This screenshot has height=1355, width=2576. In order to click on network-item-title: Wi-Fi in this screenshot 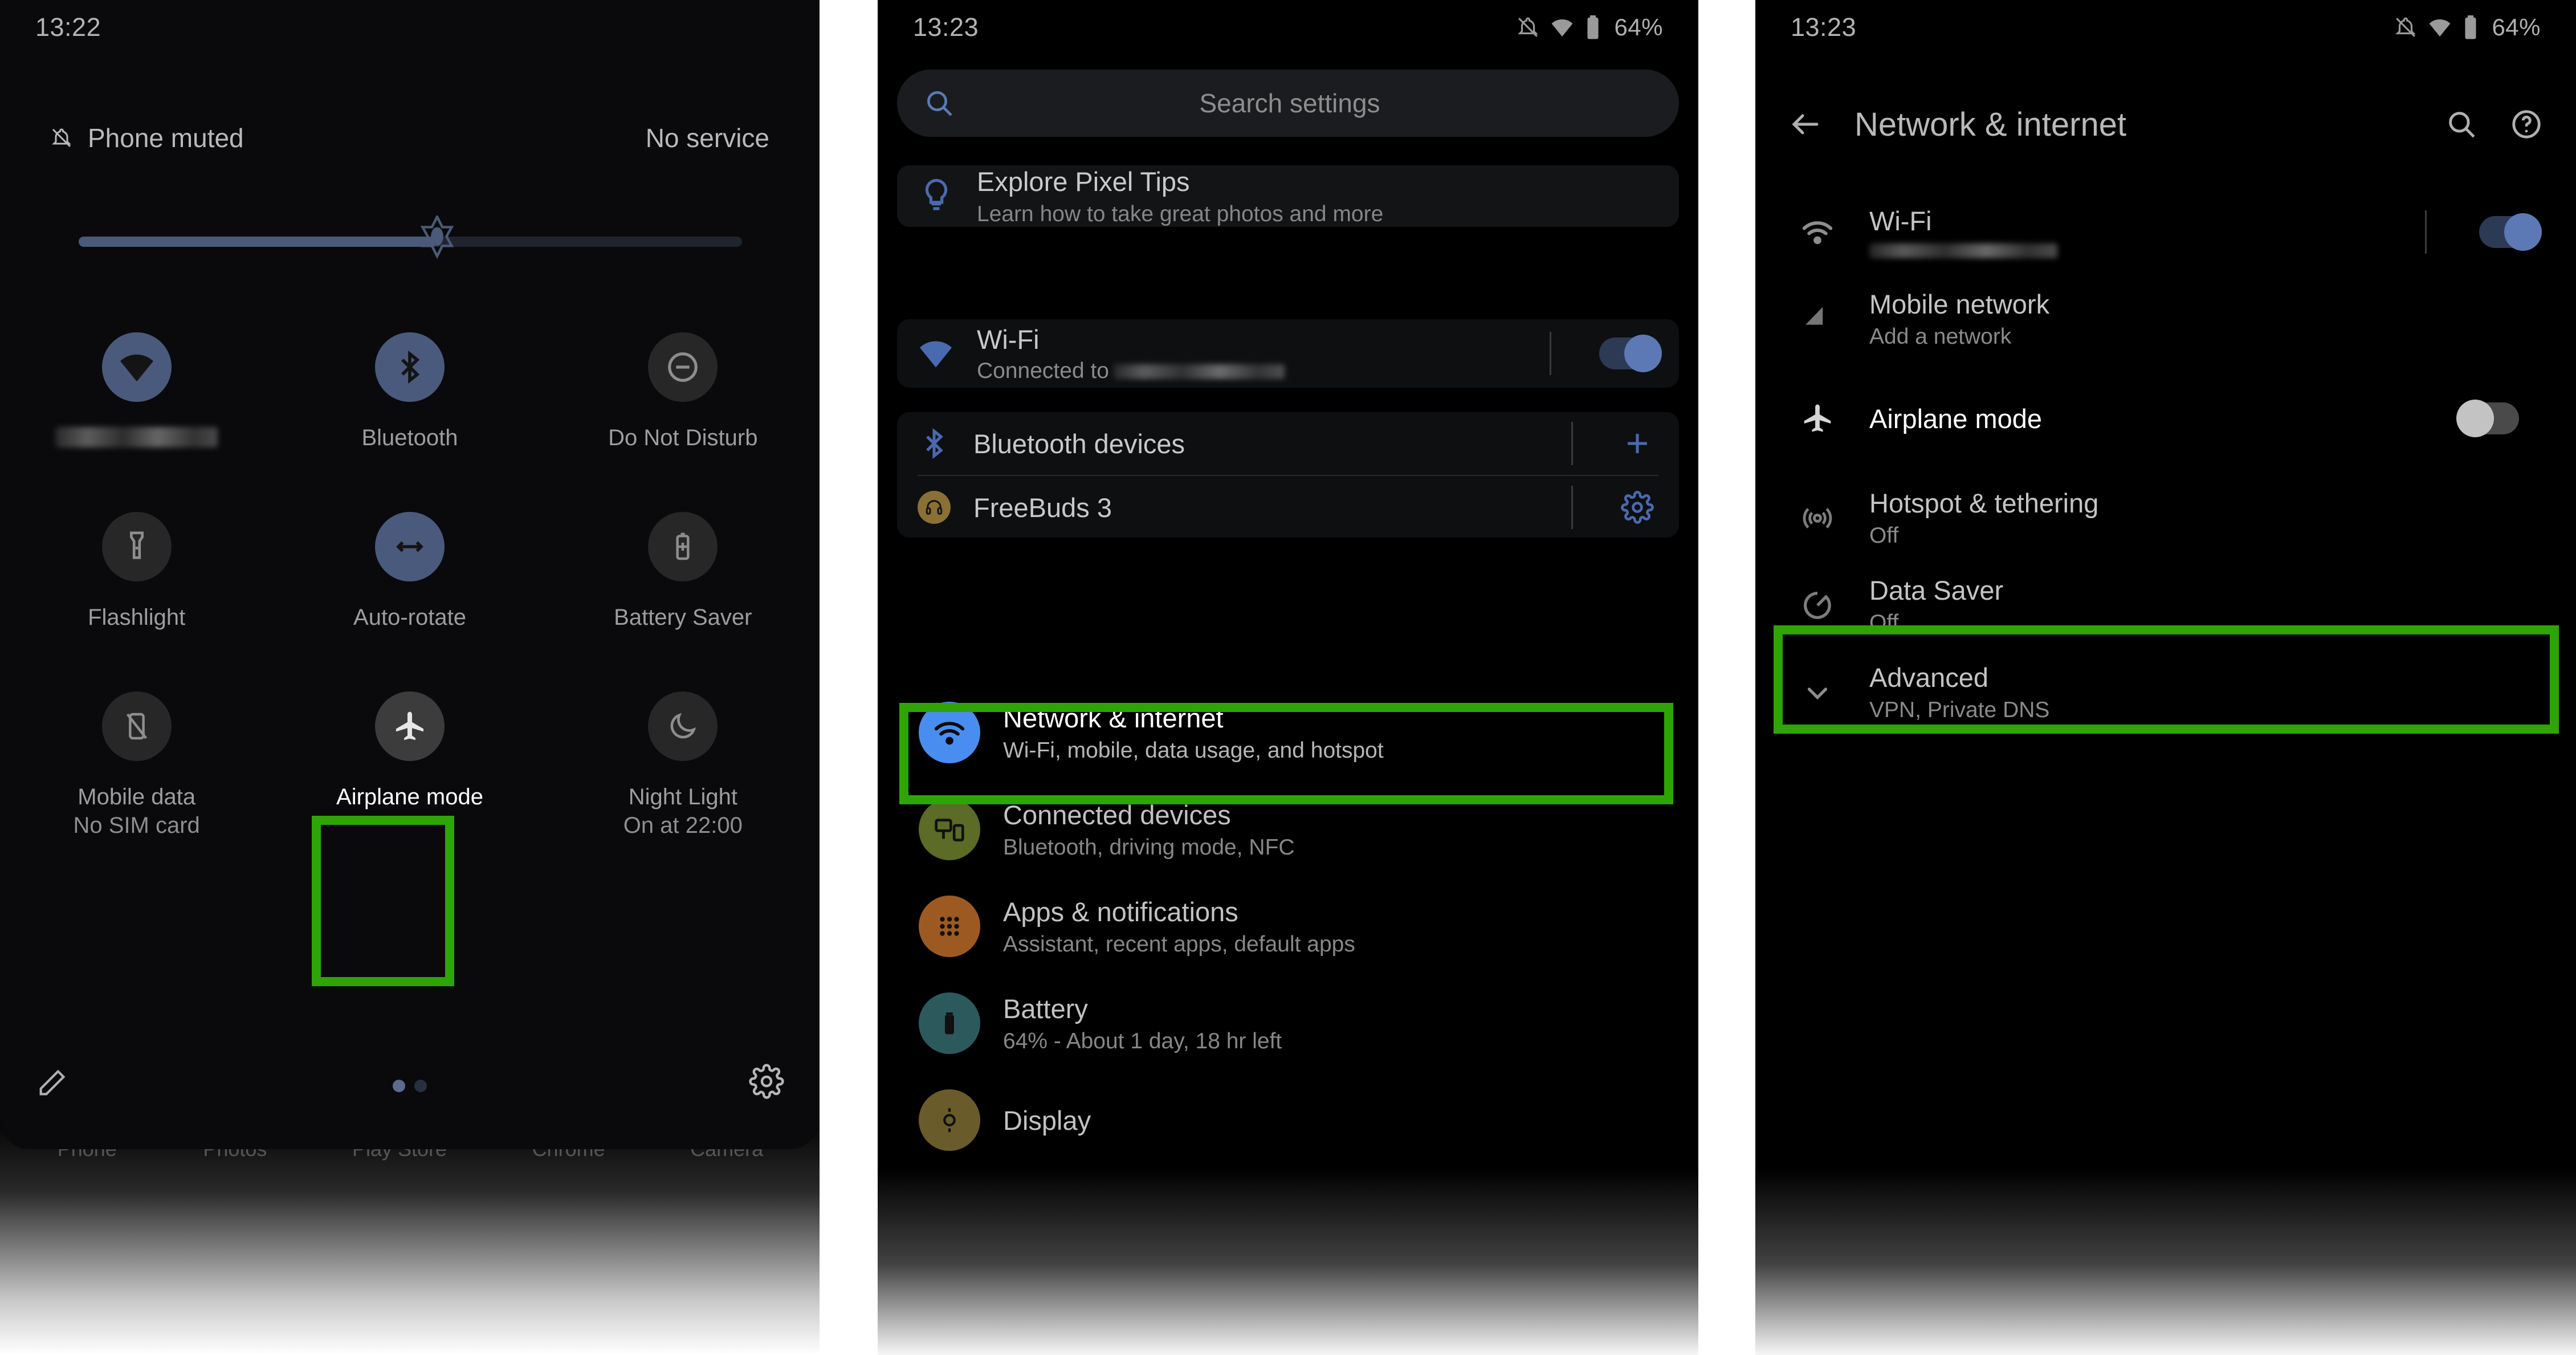, I will do `click(1900, 221)`.